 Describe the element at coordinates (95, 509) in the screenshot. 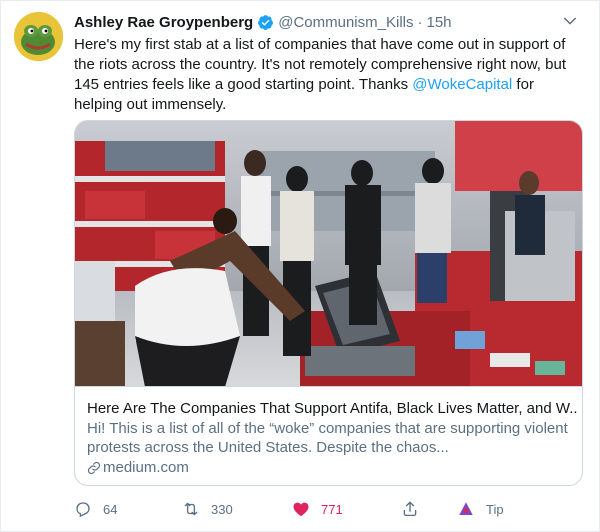

I see `reply-button: 64` at that location.